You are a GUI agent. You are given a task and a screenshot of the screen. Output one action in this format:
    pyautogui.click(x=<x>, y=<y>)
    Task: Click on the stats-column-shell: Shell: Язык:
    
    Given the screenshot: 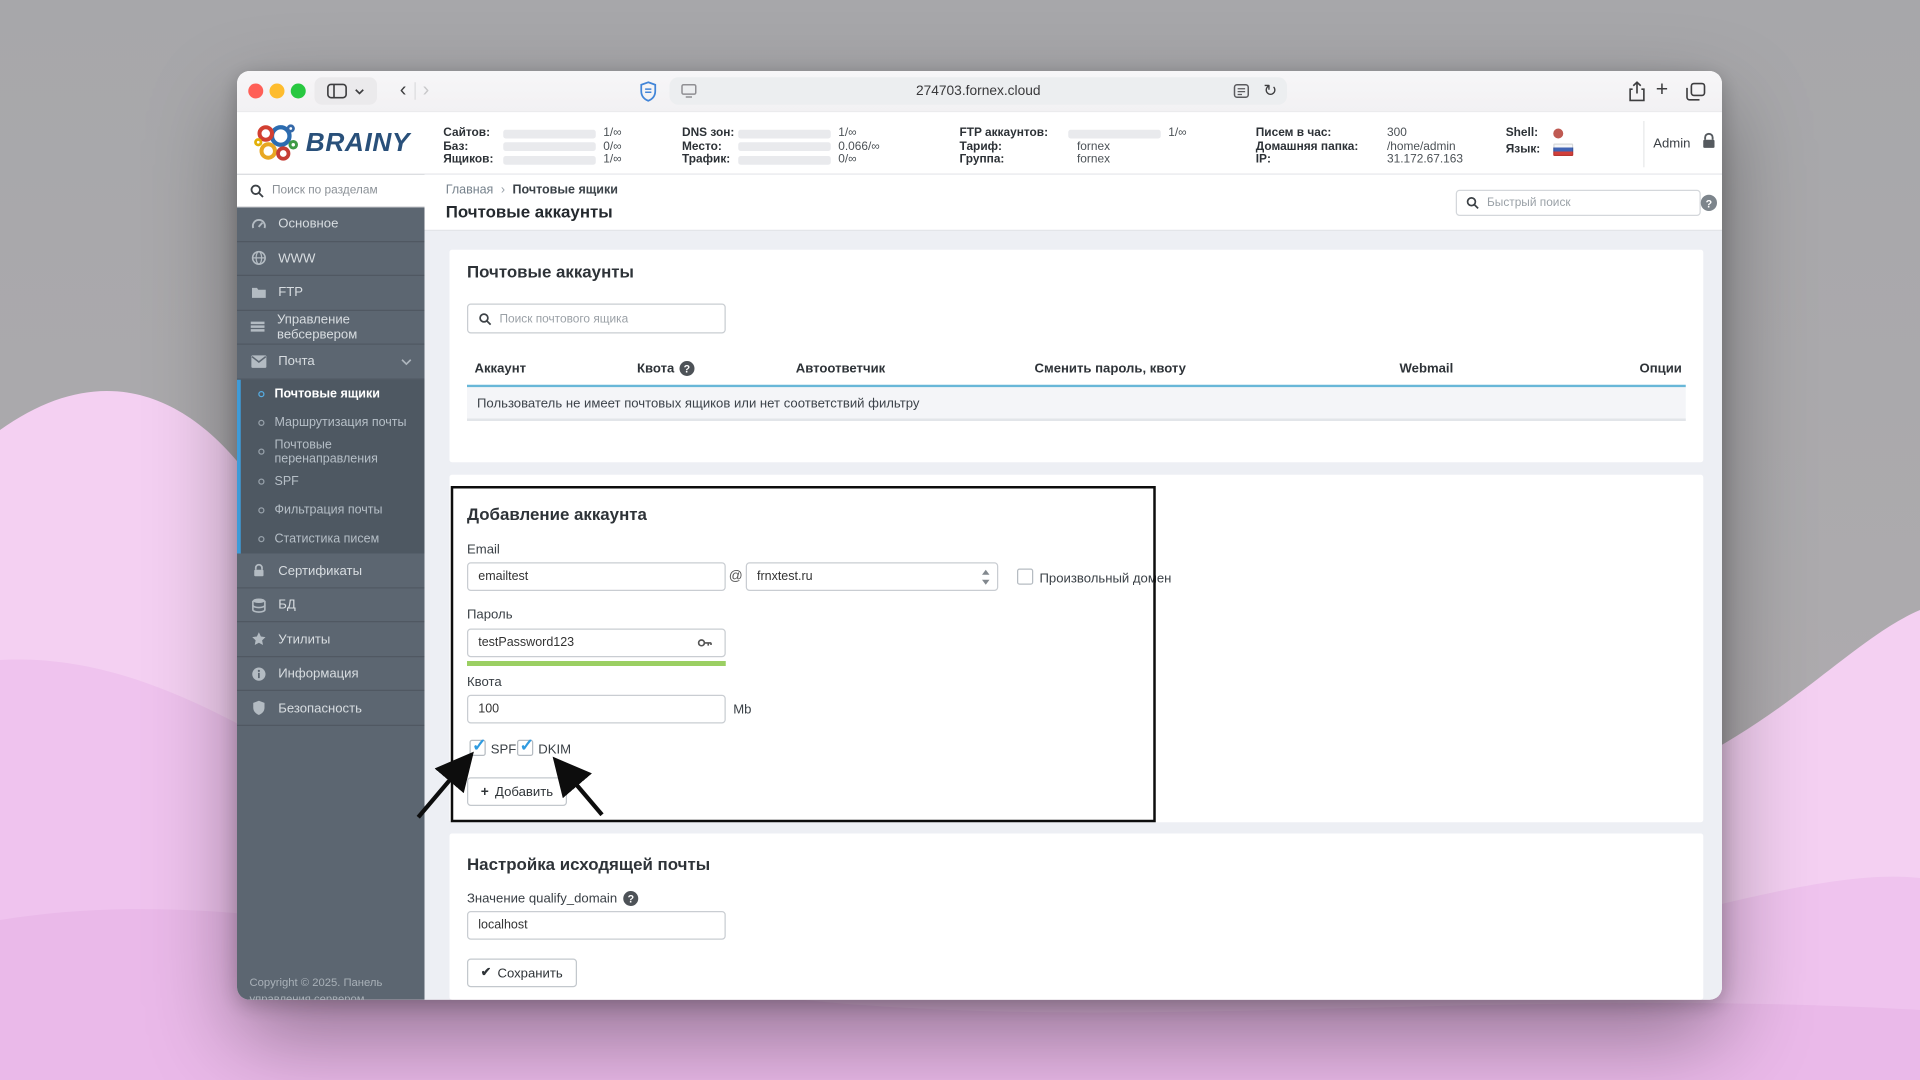 What is the action you would take?
    pyautogui.click(x=1540, y=141)
    